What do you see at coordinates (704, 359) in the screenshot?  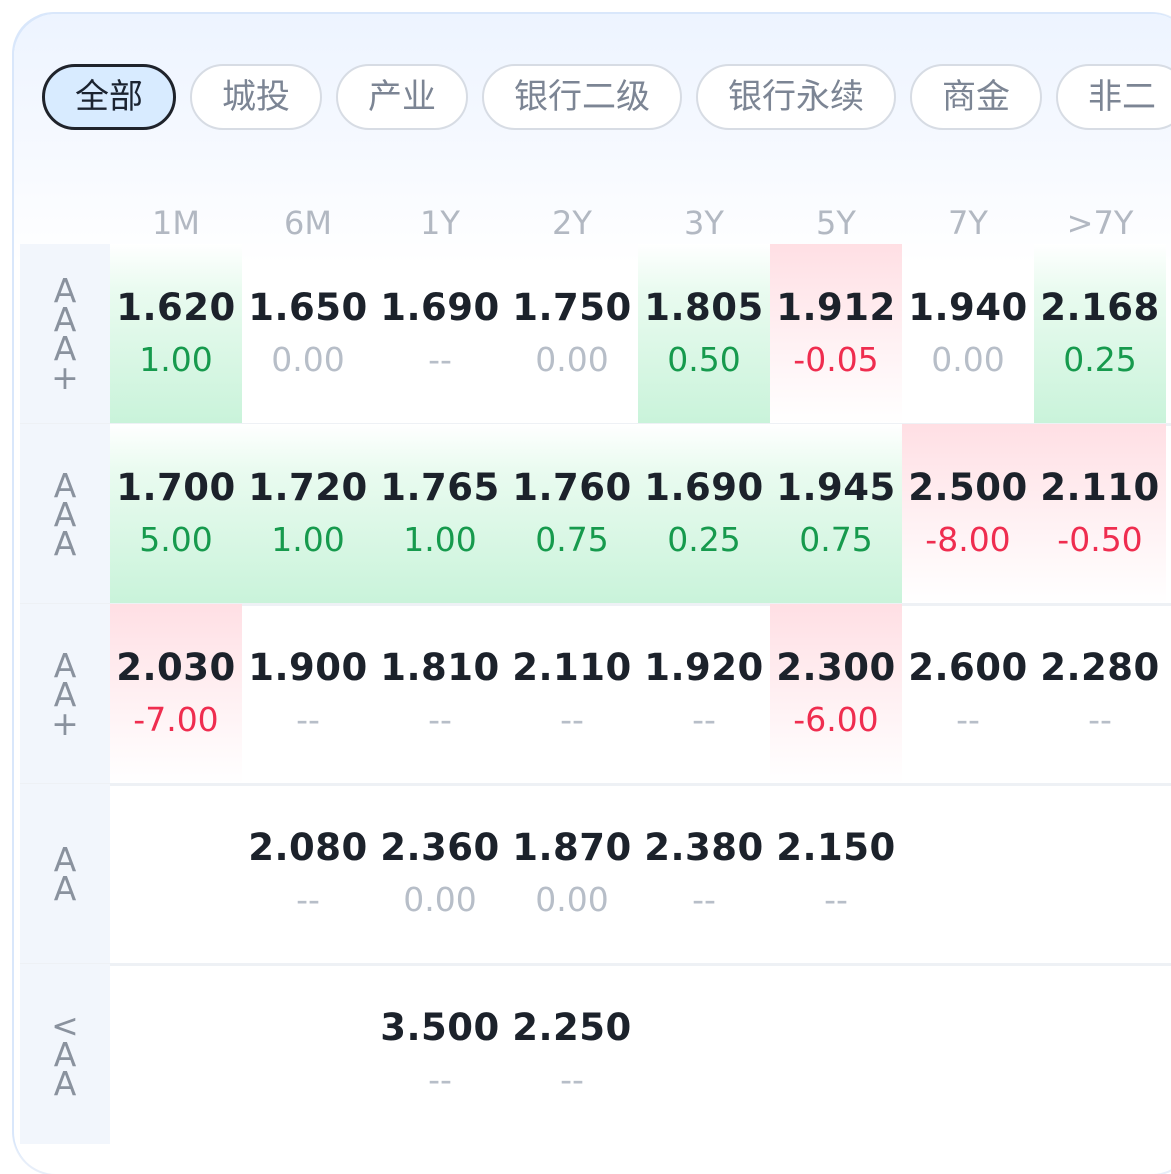 I see `yield-change: 0.50` at bounding box center [704, 359].